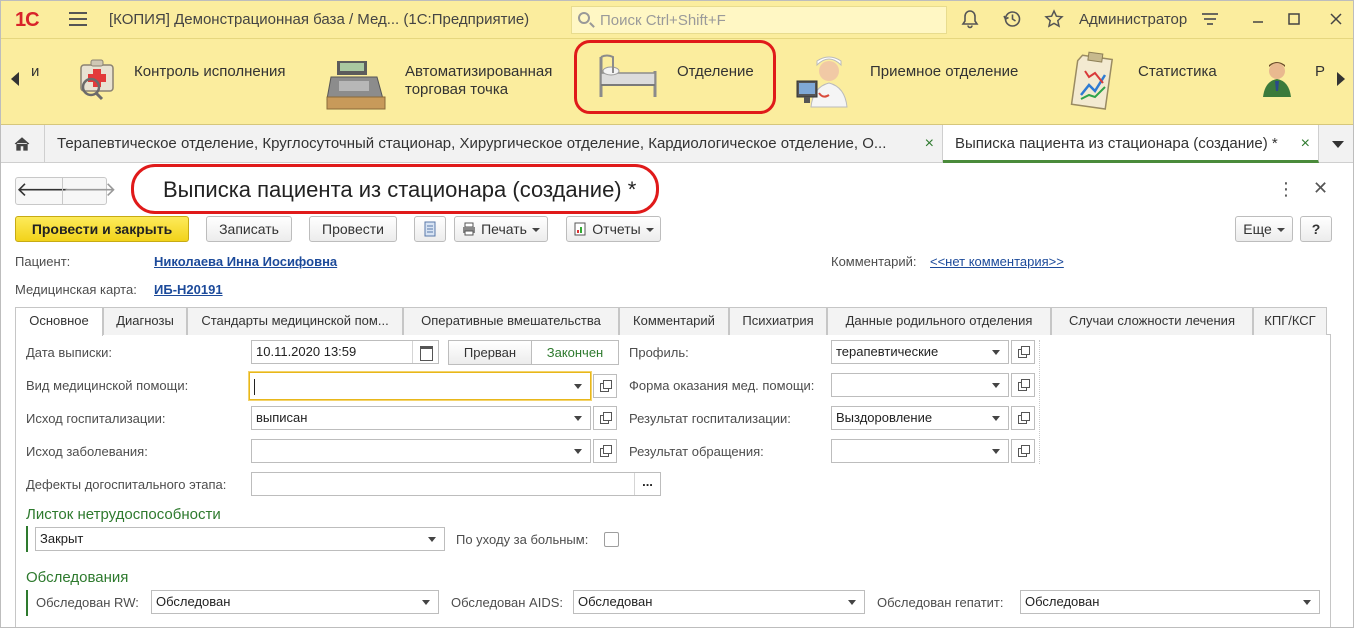 This screenshot has height=628, width=1354. Describe the element at coordinates (420, 386) in the screenshot. I see `care-type-field` at that location.